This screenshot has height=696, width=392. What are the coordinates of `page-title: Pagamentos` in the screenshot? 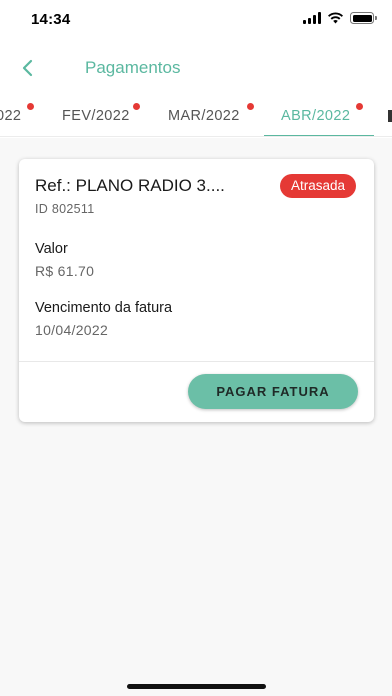 It's located at (133, 67).